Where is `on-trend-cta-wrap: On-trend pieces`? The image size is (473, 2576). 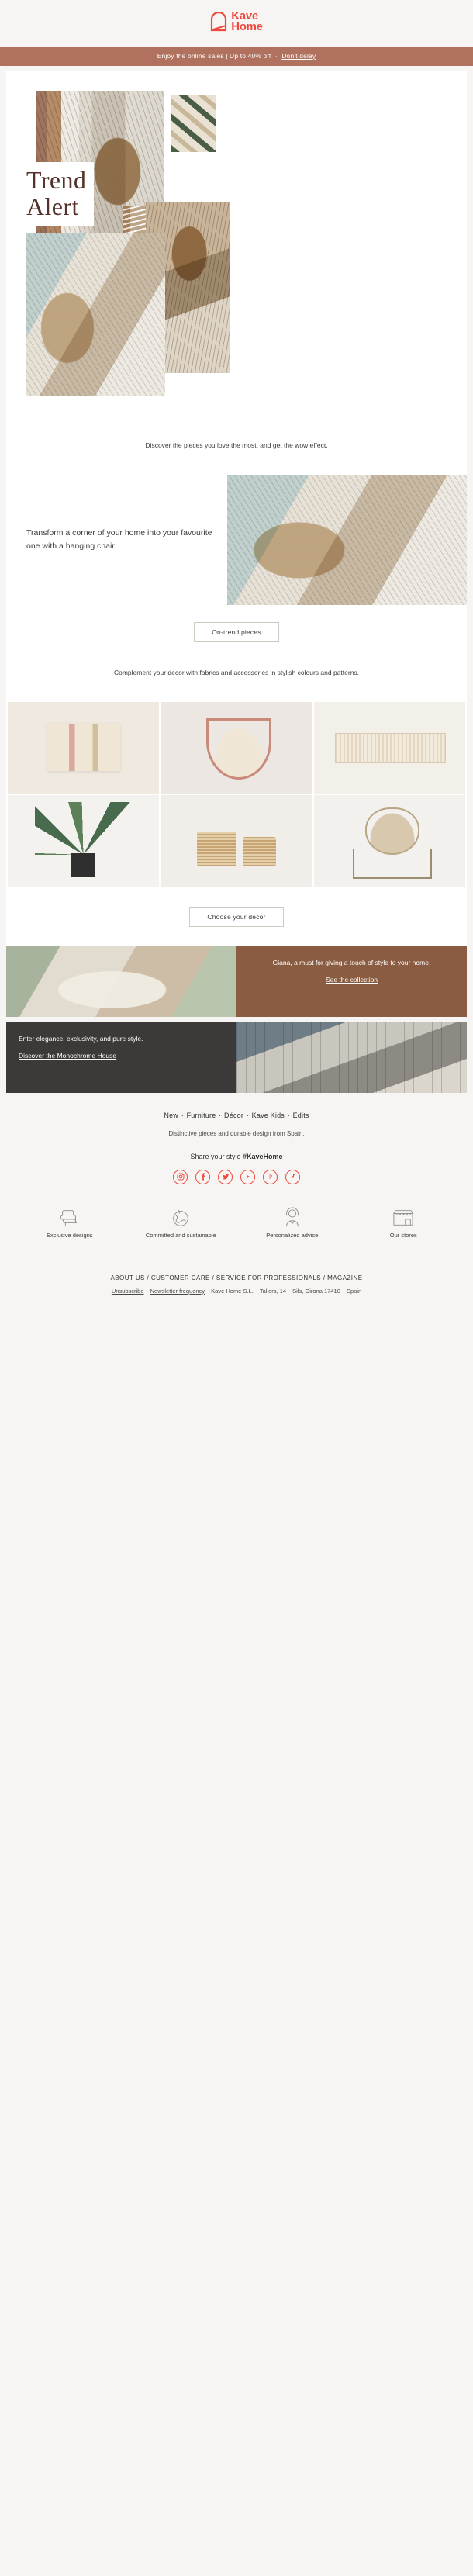 on-trend-cta-wrap: On-trend pieces is located at coordinates (236, 626).